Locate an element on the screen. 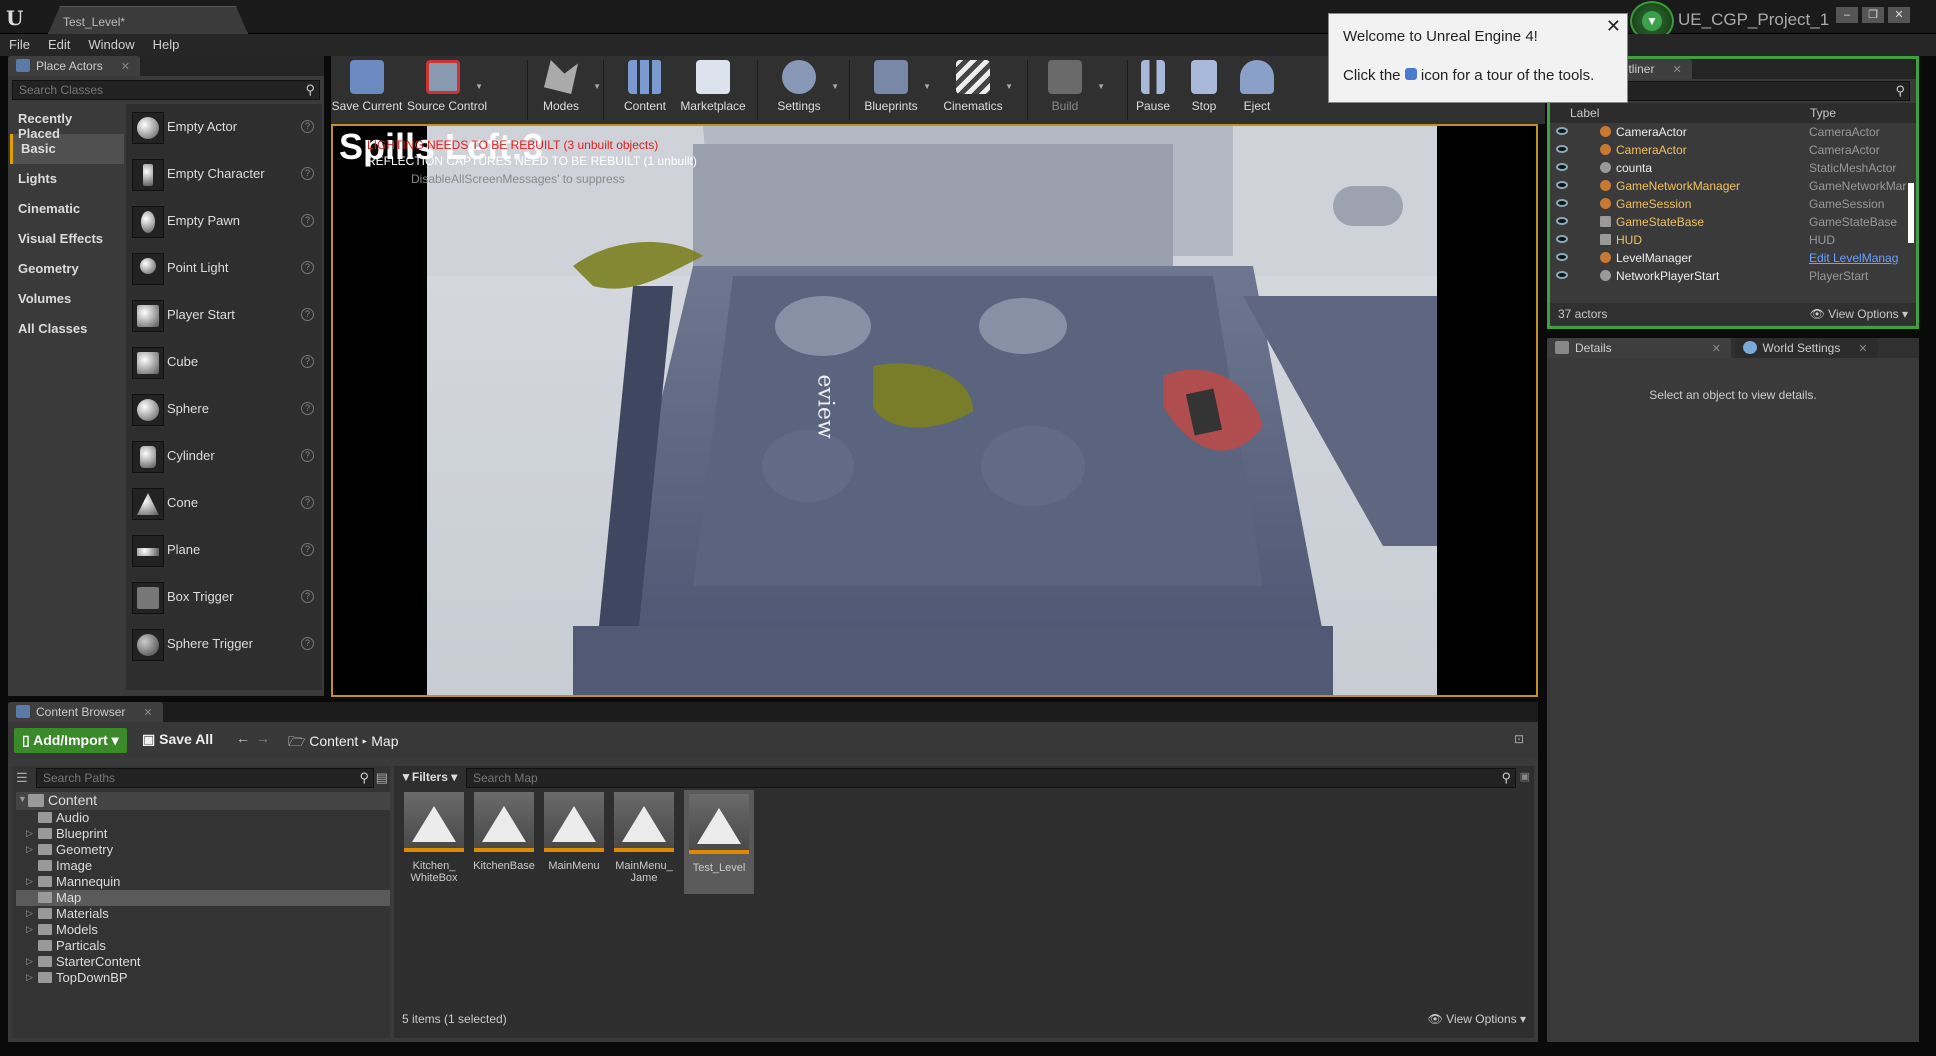  tree-folder: Particals is located at coordinates (203, 946).